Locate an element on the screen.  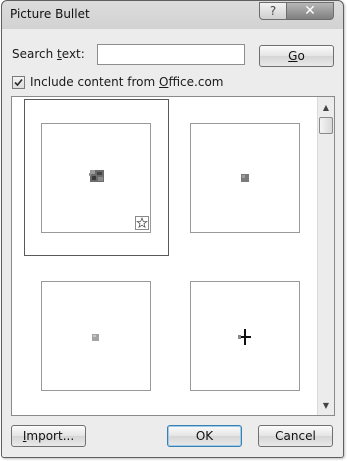
go-access-key: G is located at coordinates (293, 56).